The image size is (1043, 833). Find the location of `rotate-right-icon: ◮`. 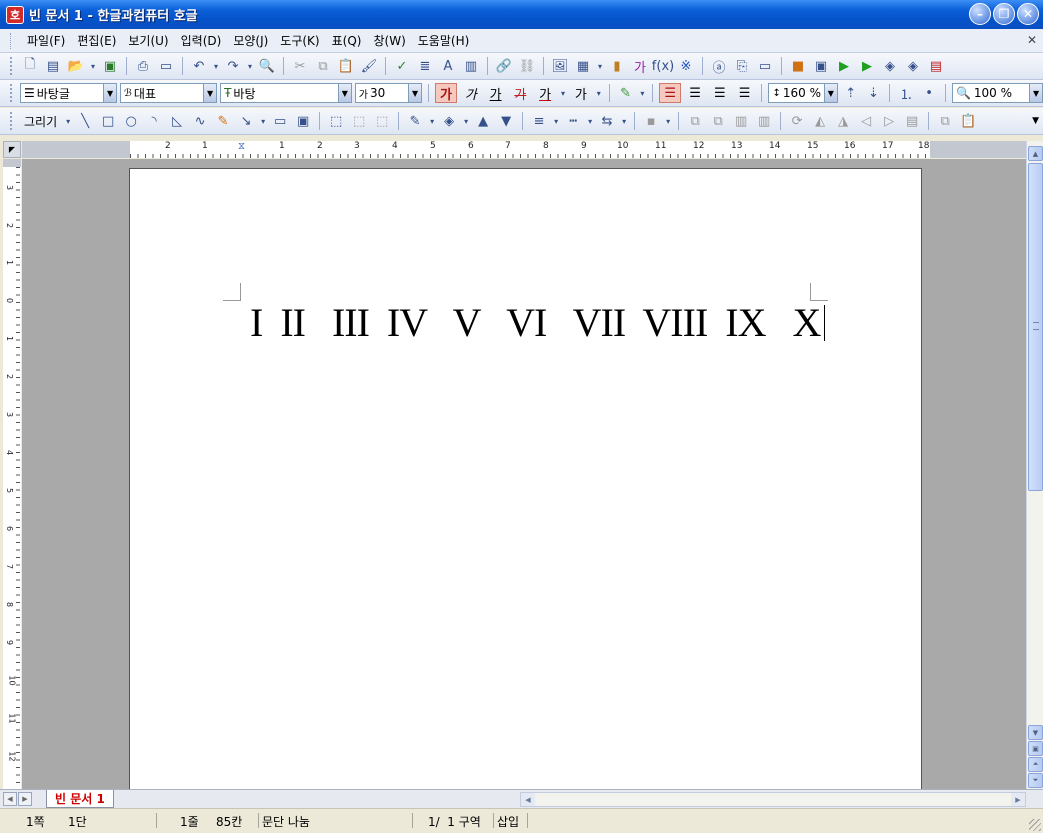

rotate-right-icon: ◮ is located at coordinates (843, 121).